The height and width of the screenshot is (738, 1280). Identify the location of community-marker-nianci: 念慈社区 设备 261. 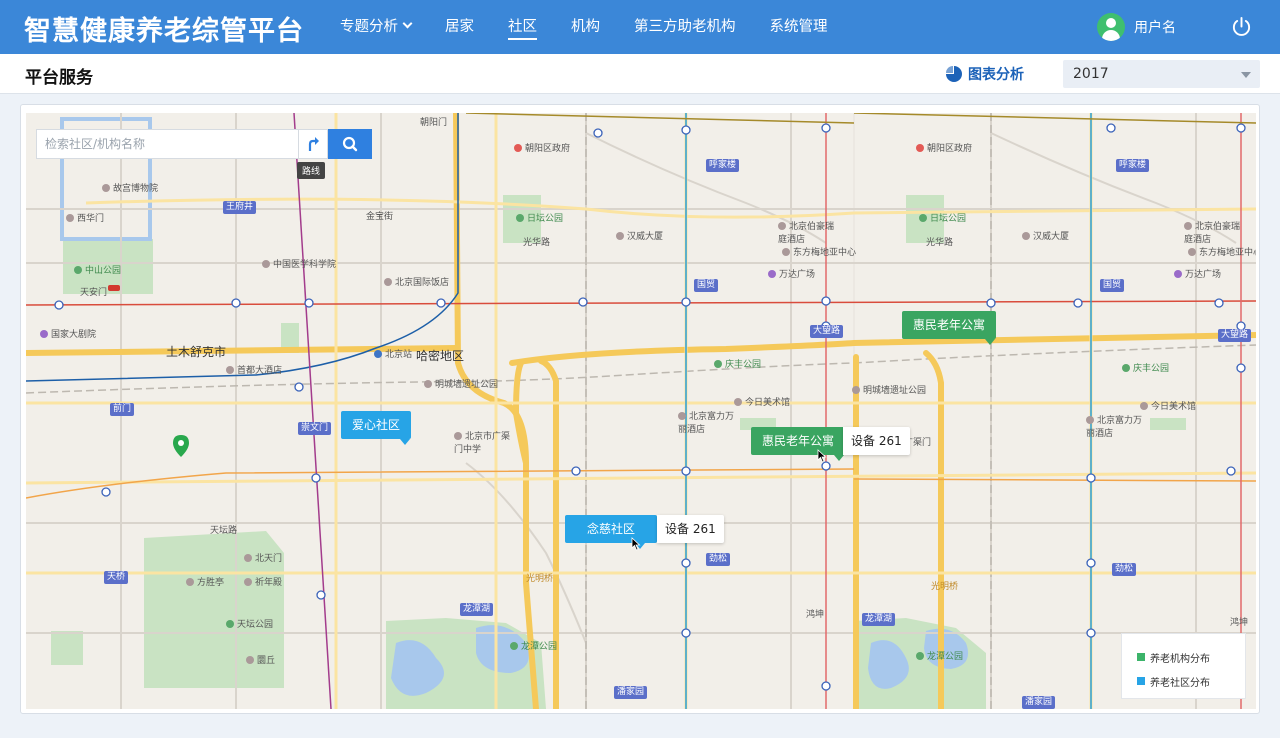
(644, 532).